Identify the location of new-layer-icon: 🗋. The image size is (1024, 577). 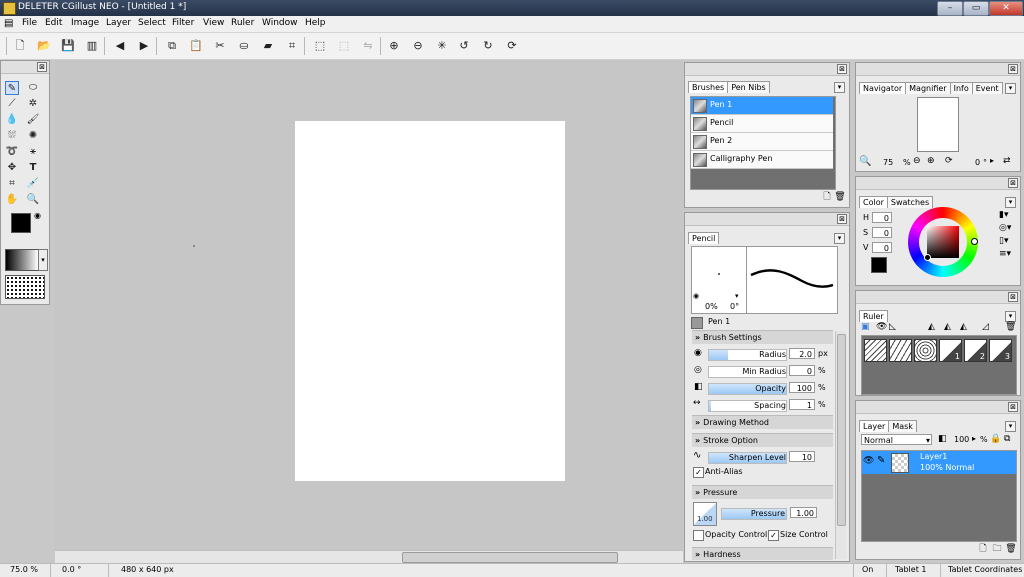
(983, 549).